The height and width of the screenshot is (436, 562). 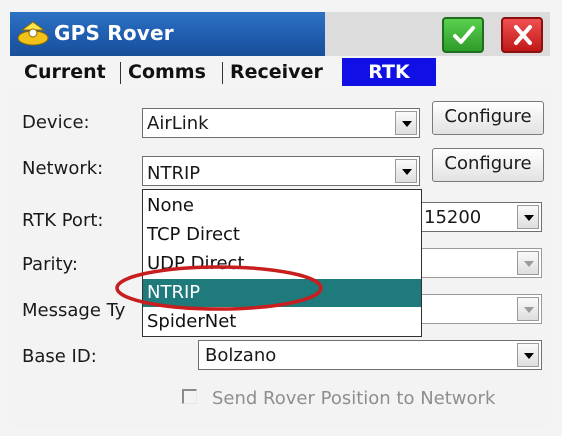 I want to click on rtk-port-select: 15200, so click(x=473, y=217).